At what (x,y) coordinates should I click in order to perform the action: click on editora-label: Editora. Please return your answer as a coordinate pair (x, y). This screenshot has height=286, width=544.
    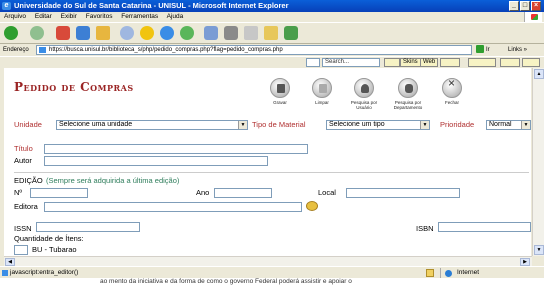
    Looking at the image, I should click on (26, 206).